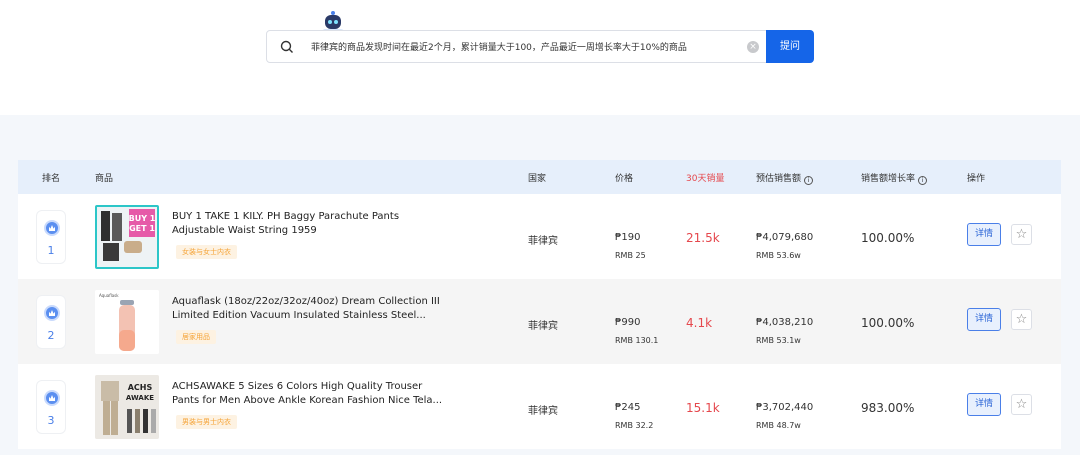  Describe the element at coordinates (630, 255) in the screenshot. I see `price-rmb: RMB 25` at that location.